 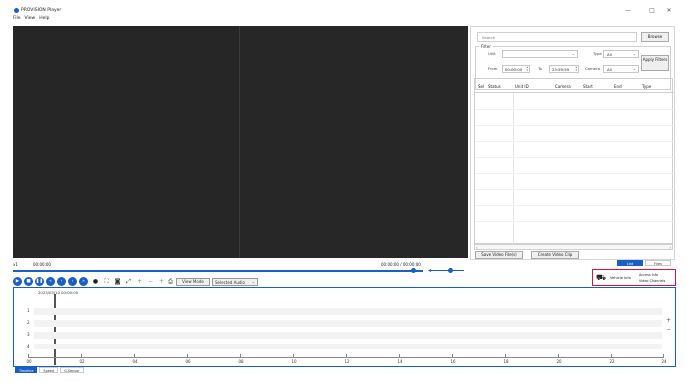 What do you see at coordinates (150, 281) in the screenshot?
I see `minus-icon: −` at bounding box center [150, 281].